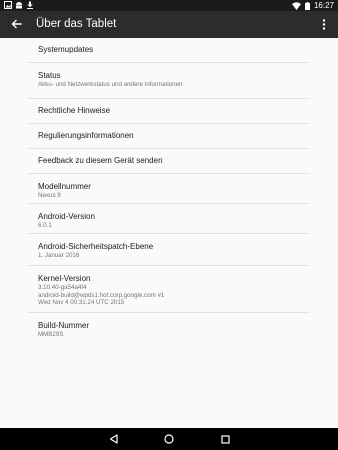 This screenshot has height=450, width=338. What do you see at coordinates (169, 136) in the screenshot?
I see `list-item-regulatory: Regulierungsinformationen` at bounding box center [169, 136].